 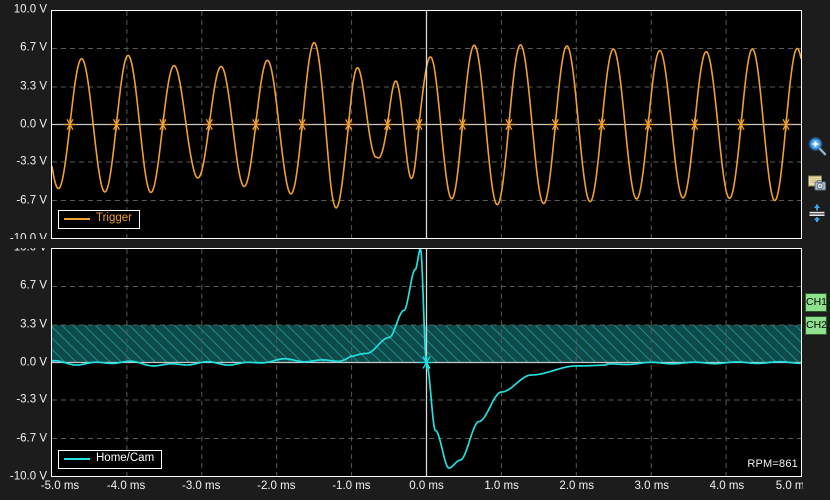 What do you see at coordinates (501, 486) in the screenshot?
I see `x-axis-tick-label: 1.0 ms` at bounding box center [501, 486].